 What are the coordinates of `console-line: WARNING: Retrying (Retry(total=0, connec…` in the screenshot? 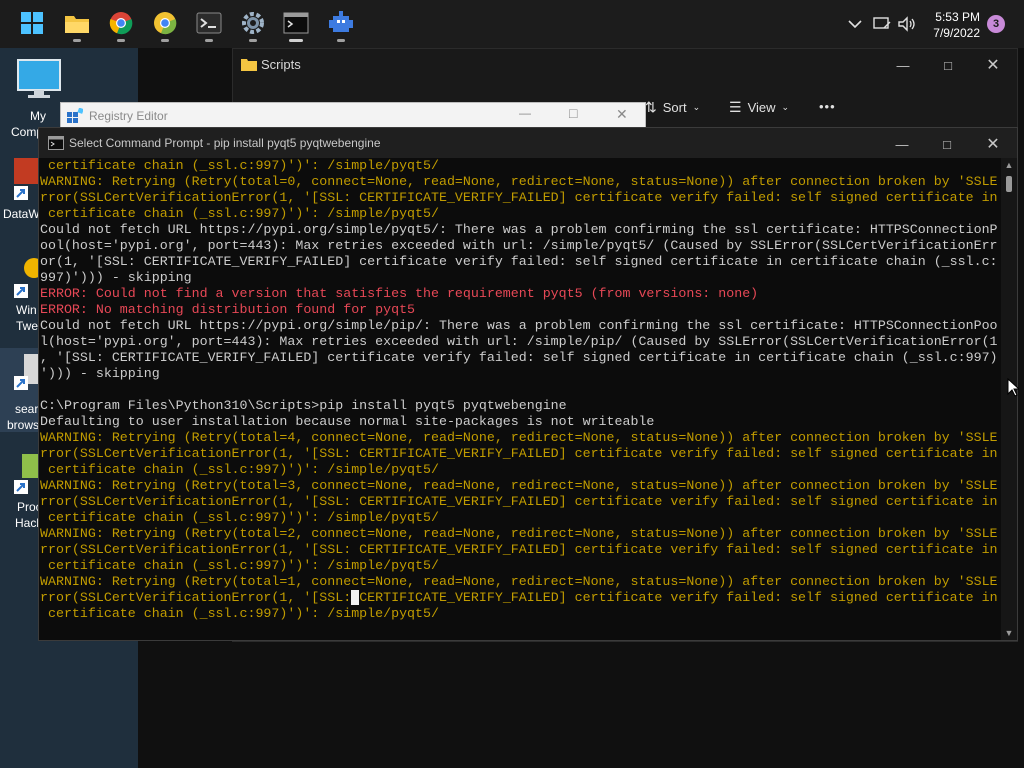 It's located at (519, 181).